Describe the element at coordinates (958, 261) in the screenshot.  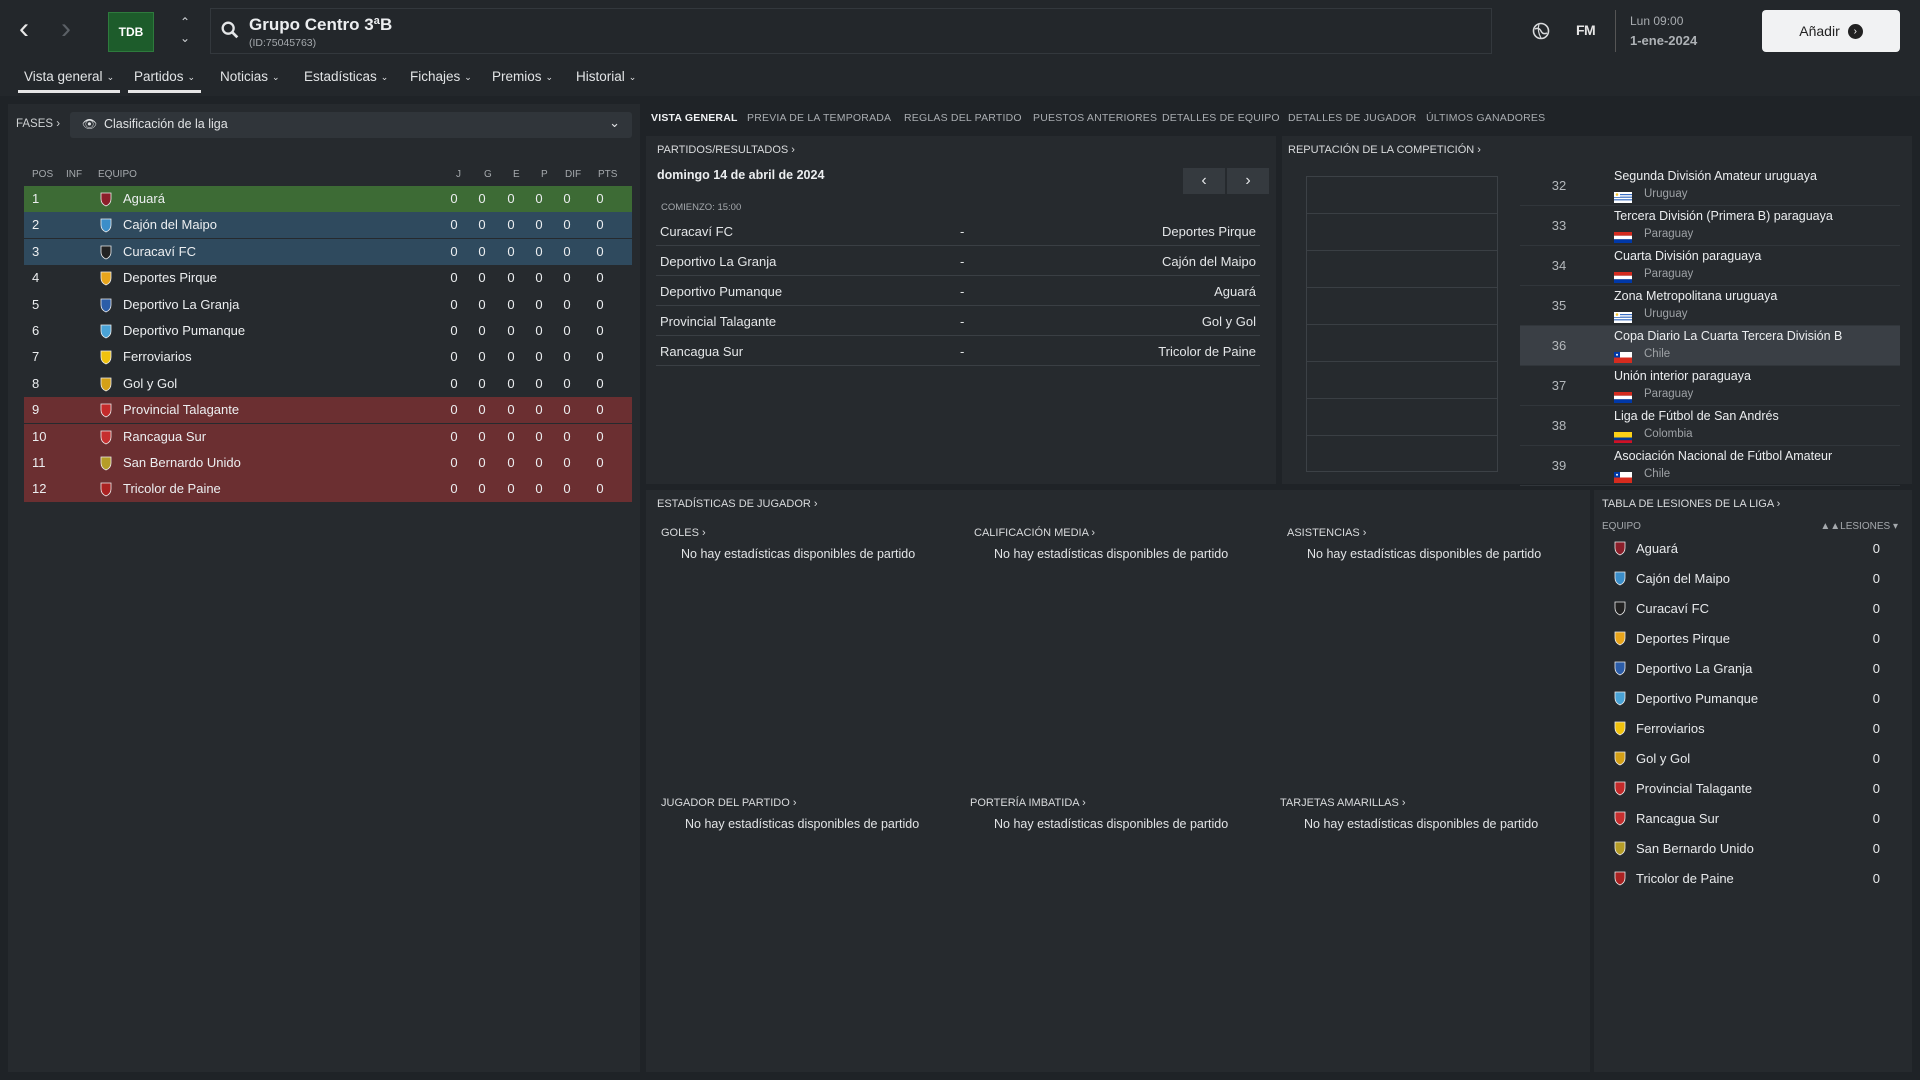
I see `match-row: Deportivo La Granja - Cajón del Maipo` at that location.